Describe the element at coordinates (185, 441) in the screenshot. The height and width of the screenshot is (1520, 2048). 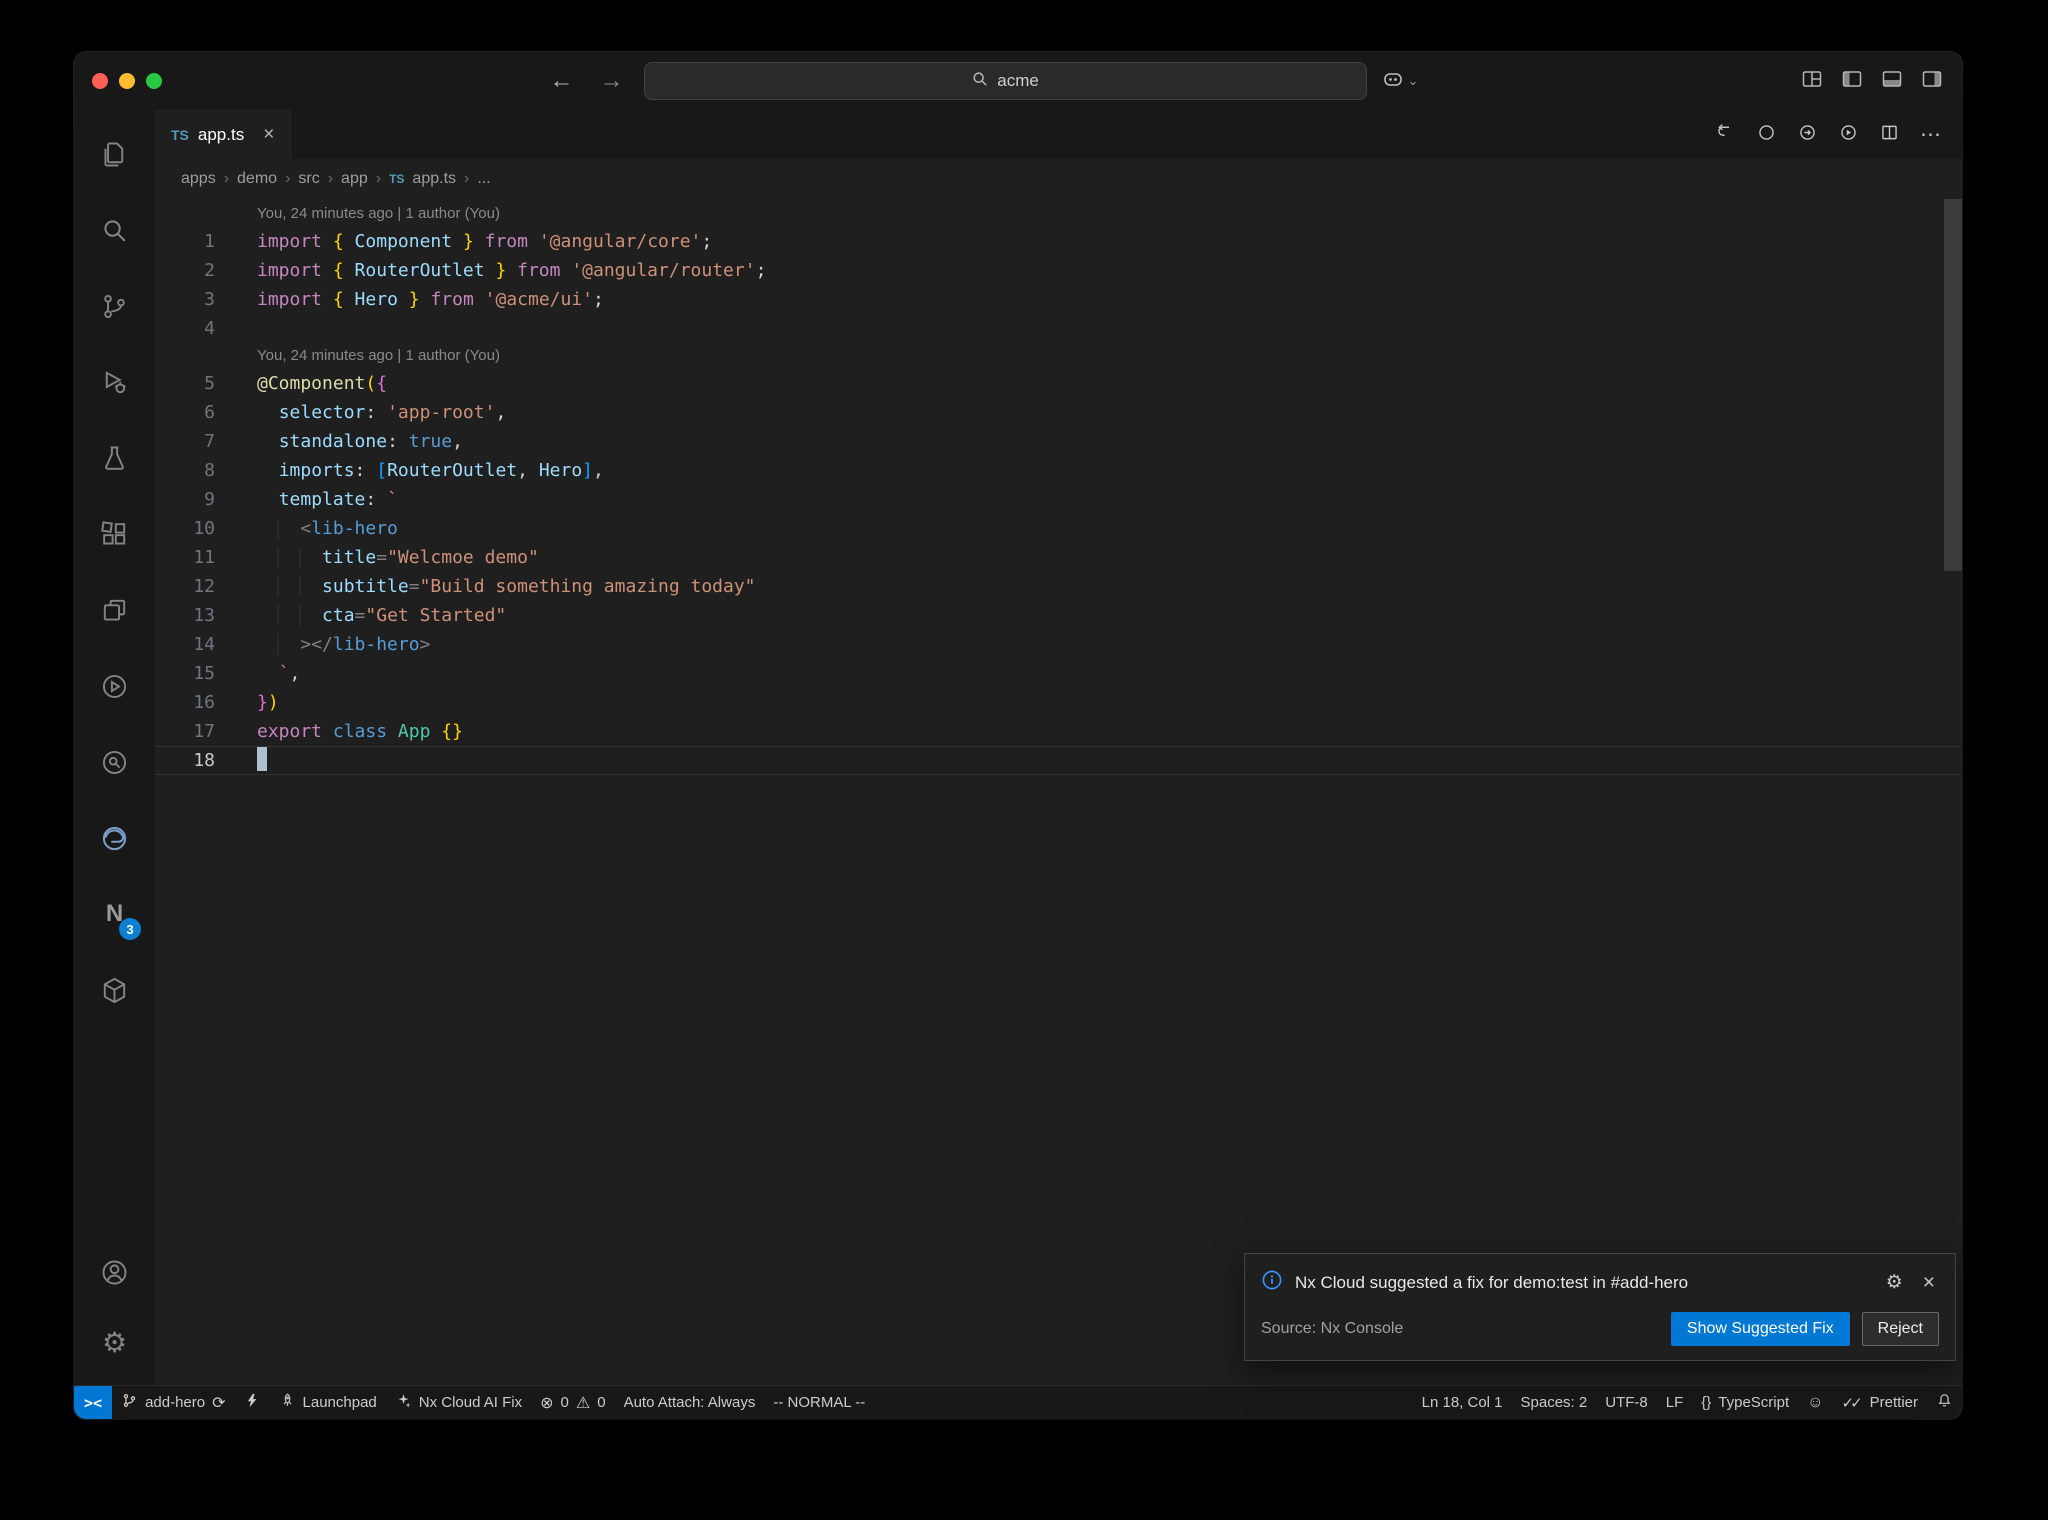
I see `line-number: 7` at that location.